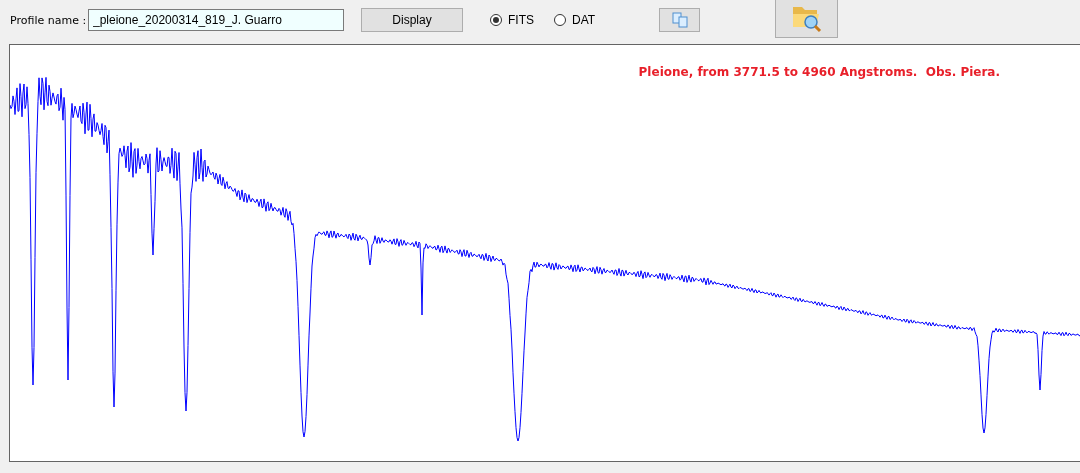 This screenshot has height=473, width=1080. What do you see at coordinates (575, 20) in the screenshot?
I see `format-radio: DAT` at bounding box center [575, 20].